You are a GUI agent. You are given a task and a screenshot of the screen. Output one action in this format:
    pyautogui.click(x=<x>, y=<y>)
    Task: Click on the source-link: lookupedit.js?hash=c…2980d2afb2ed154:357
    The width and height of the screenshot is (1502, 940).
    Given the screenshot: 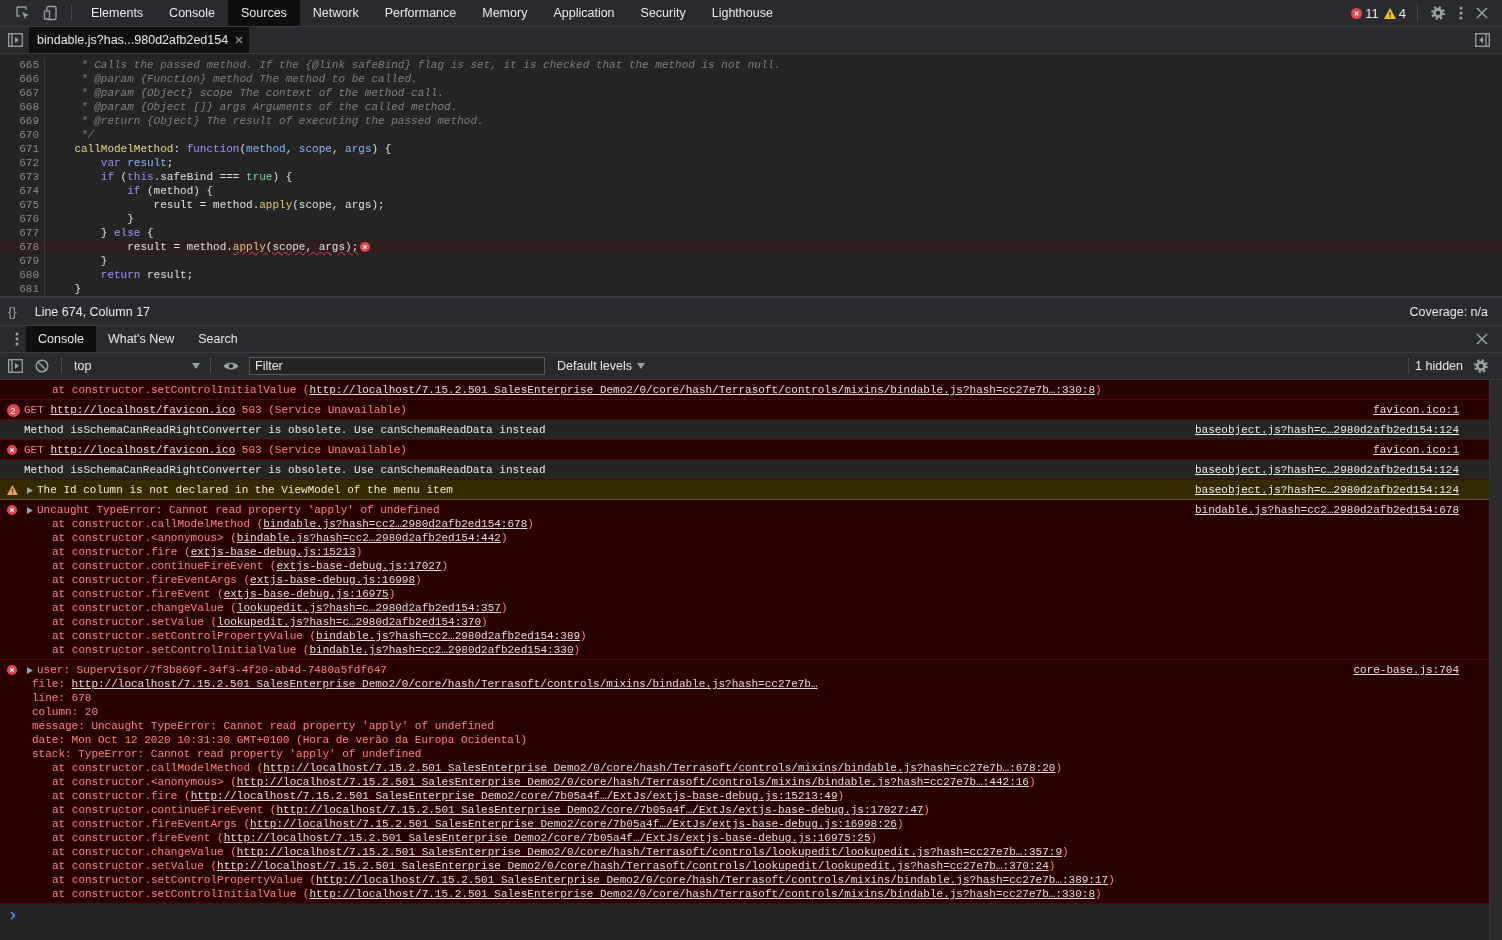 What is the action you would take?
    pyautogui.click(x=368, y=608)
    